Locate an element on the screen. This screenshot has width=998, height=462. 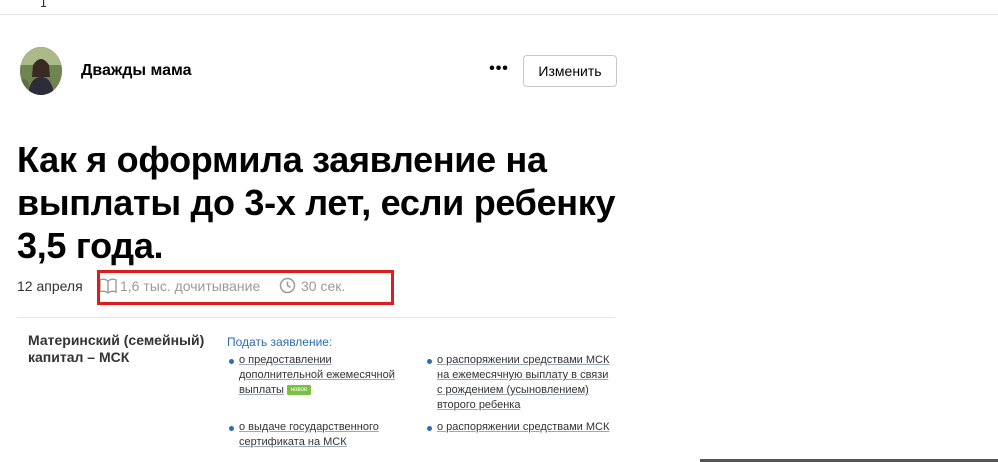
avatar is located at coordinates (41, 71).